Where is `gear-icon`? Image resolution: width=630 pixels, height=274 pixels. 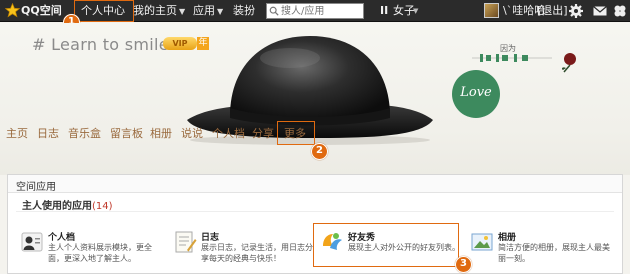
gear-icon is located at coordinates (576, 11).